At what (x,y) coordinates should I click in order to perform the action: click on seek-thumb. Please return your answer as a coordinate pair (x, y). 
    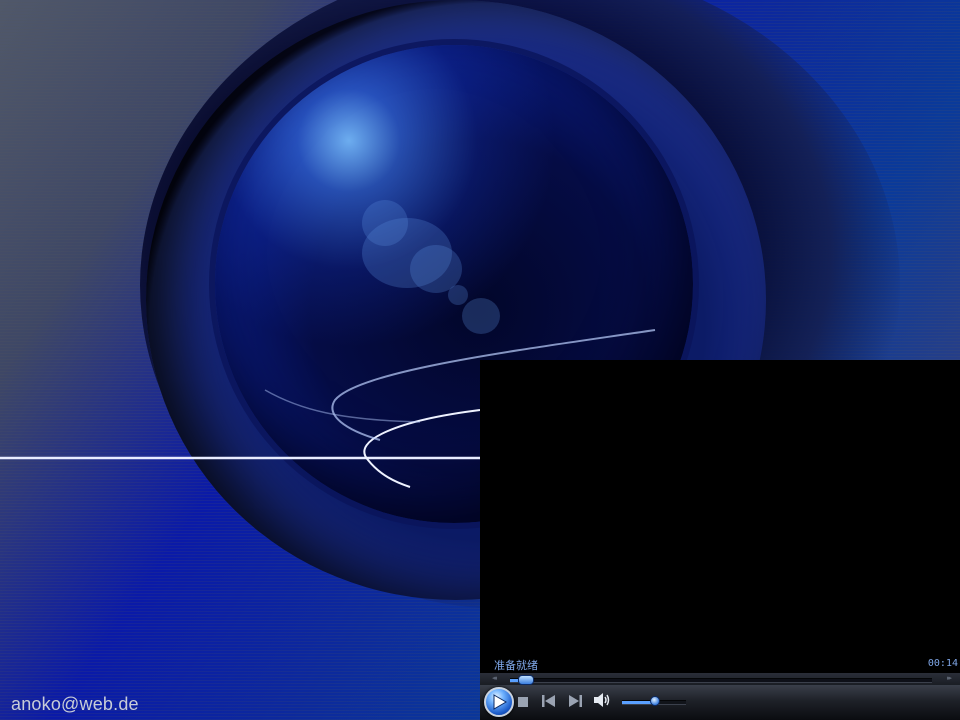
    Looking at the image, I should click on (526, 680).